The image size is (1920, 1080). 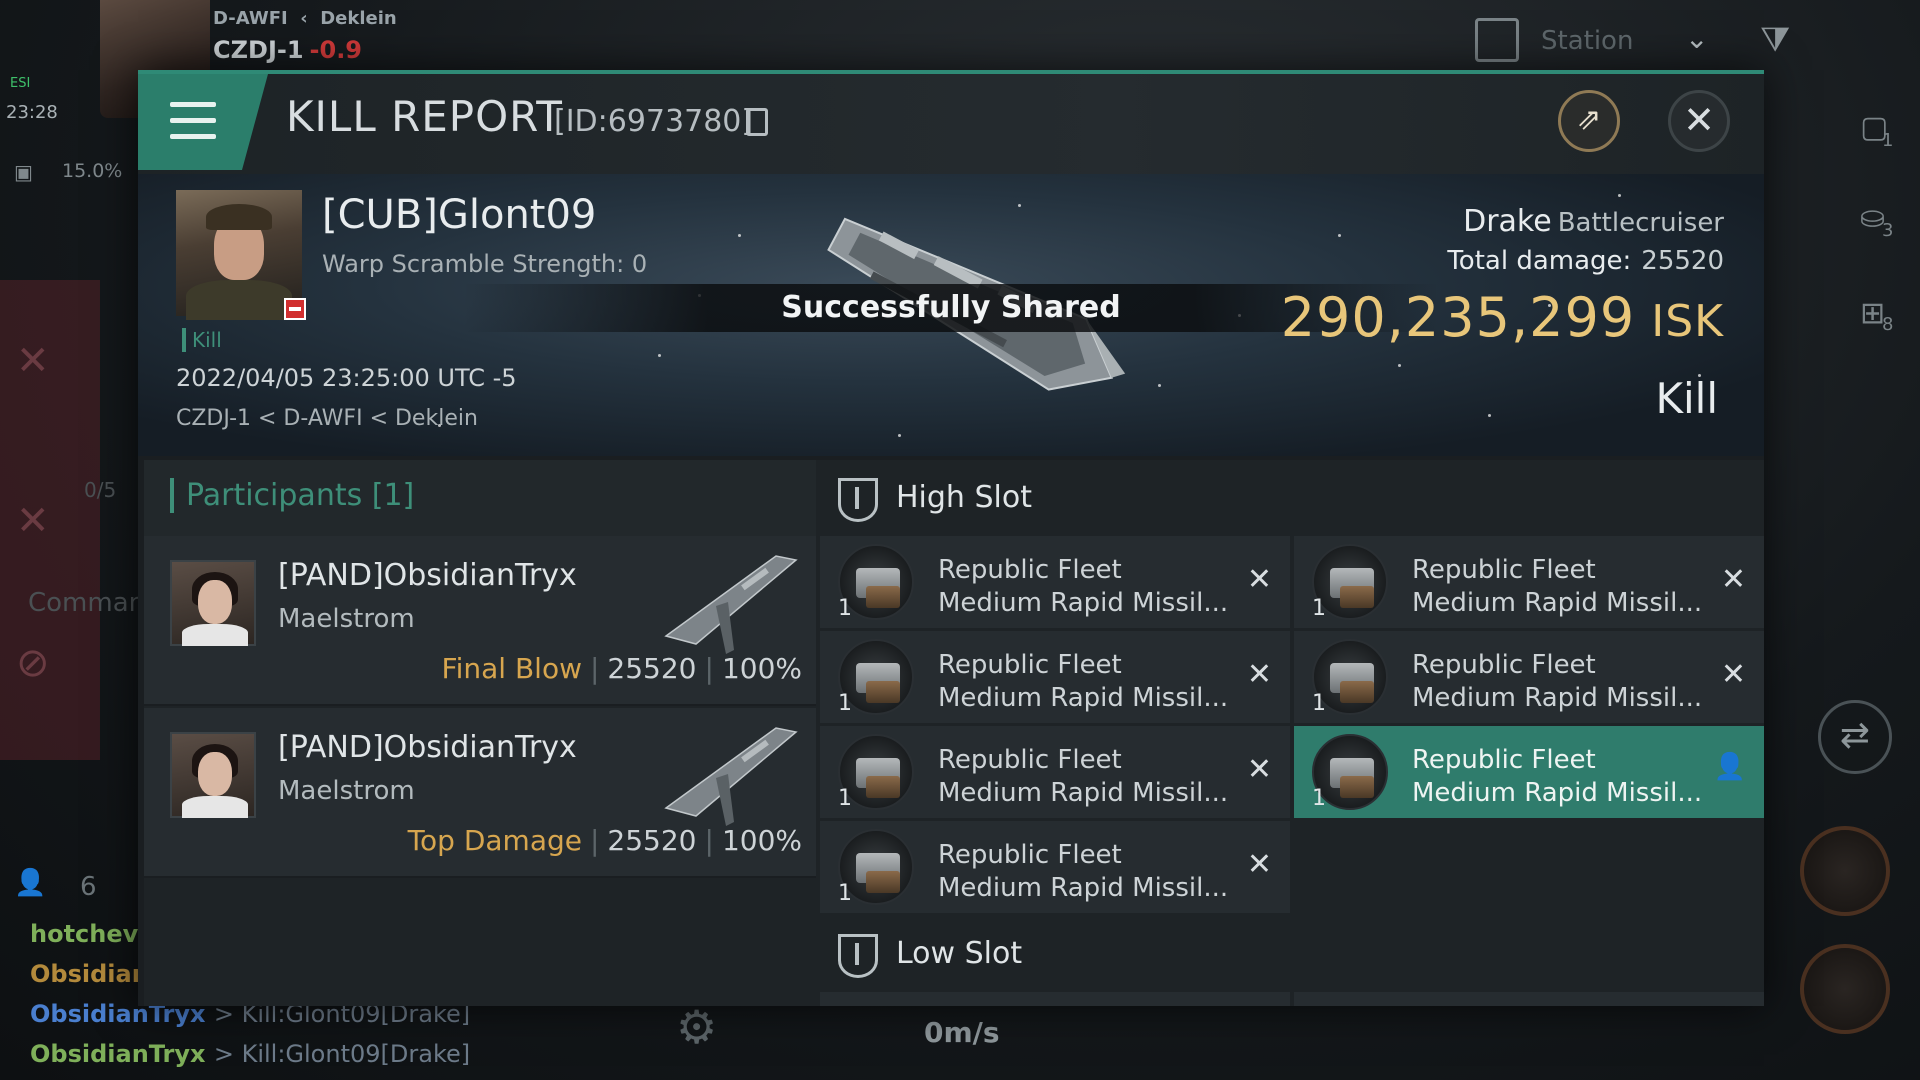 I want to click on chat-user-count: 6, so click(x=88, y=887).